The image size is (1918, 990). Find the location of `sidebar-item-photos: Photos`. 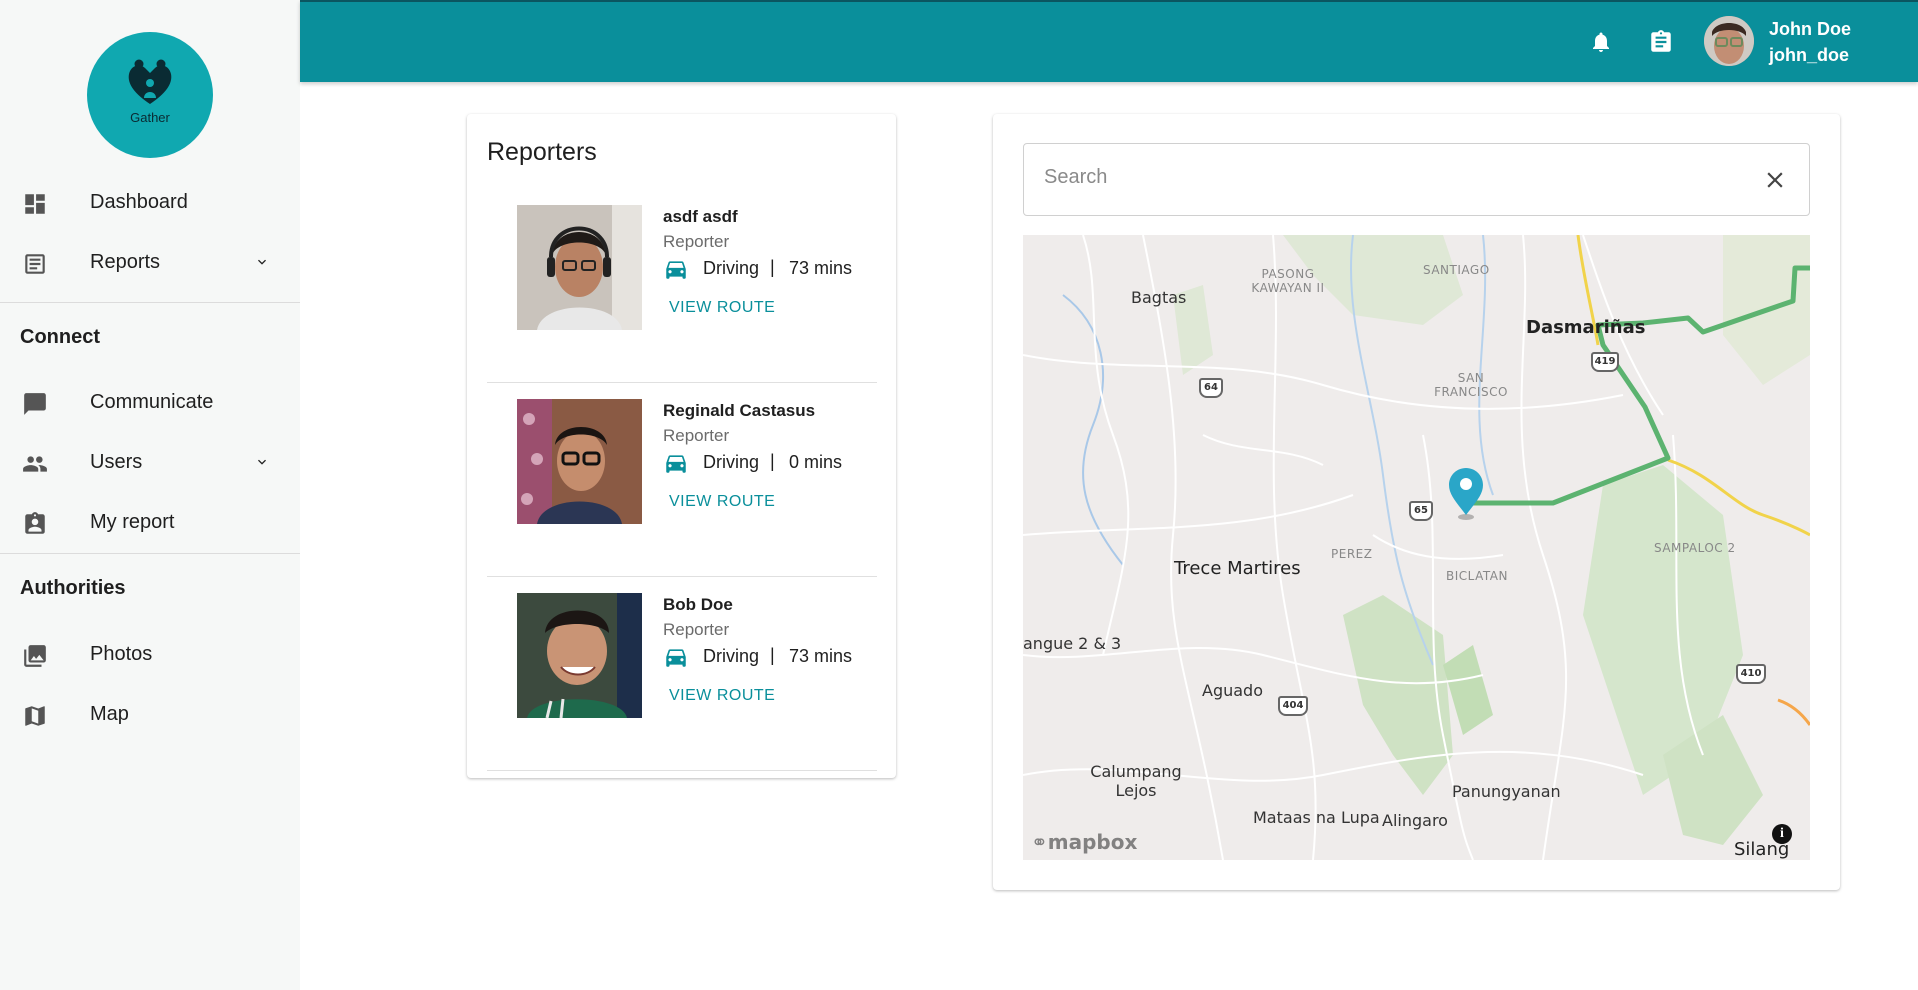

sidebar-item-photos: Photos is located at coordinates (150, 654).